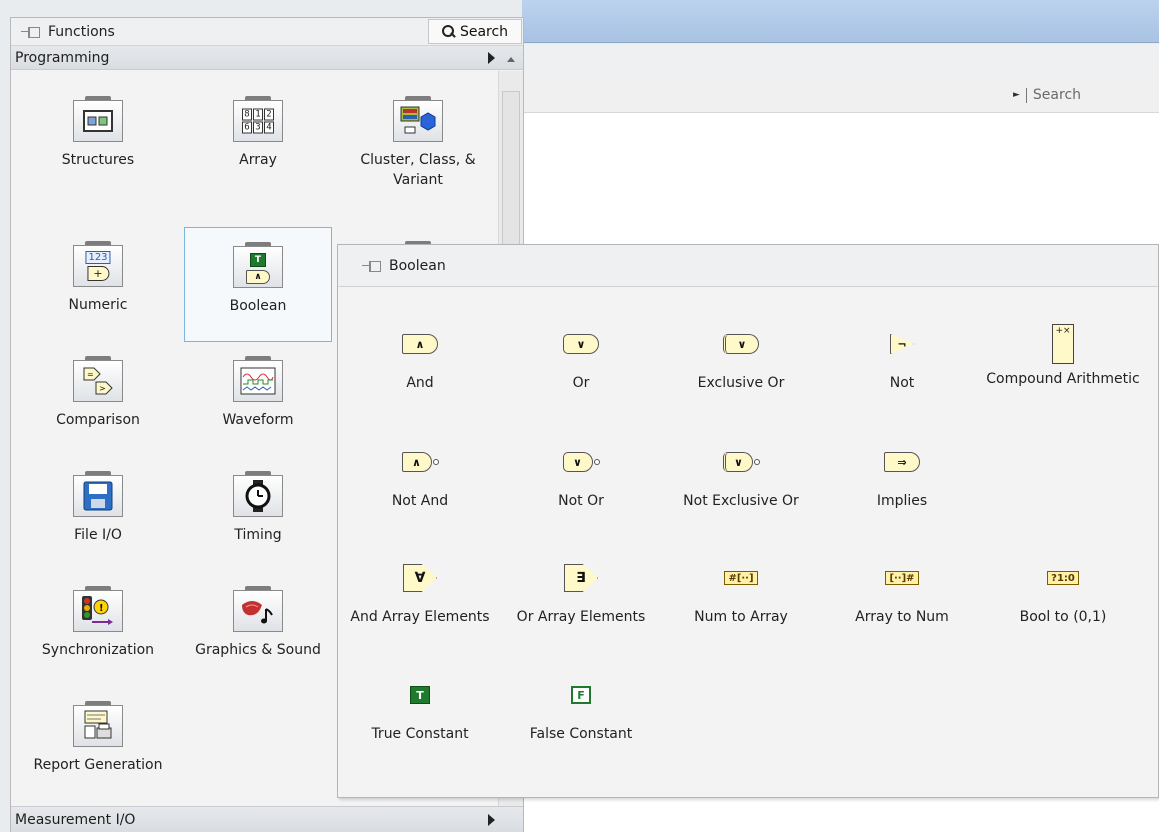 This screenshot has height=832, width=1159. Describe the element at coordinates (420, 578) in the screenshot. I see `and-array-icon: ∀` at that location.